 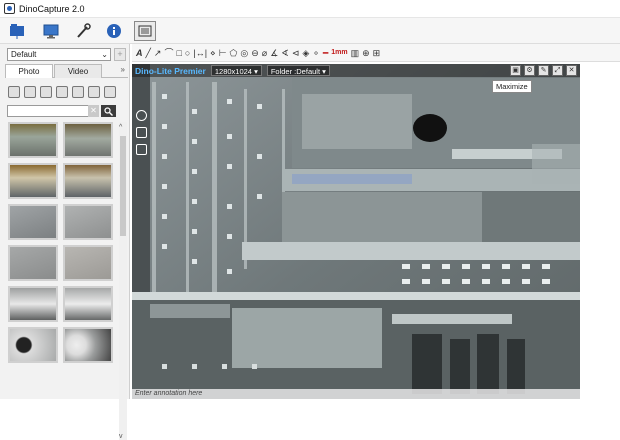 I want to click on search-button, so click(x=108, y=111).